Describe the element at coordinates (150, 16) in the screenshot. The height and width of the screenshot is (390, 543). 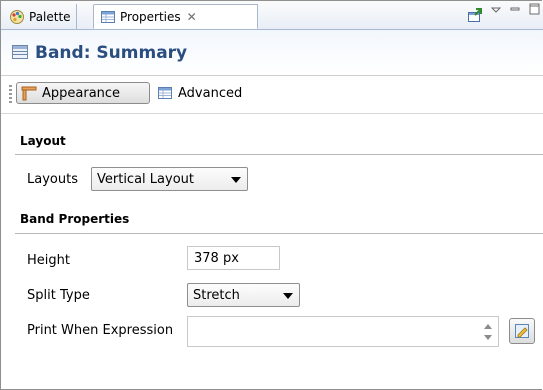
I see `tab-properties-label: Properties` at that location.